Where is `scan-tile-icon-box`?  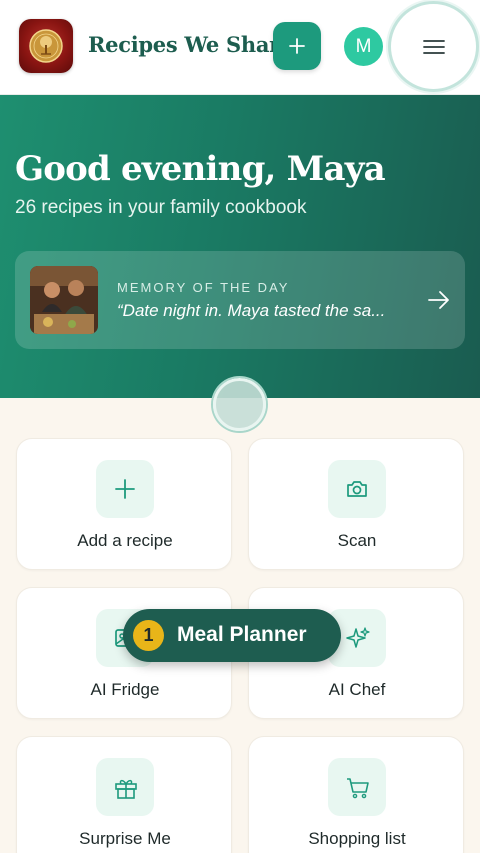
scan-tile-icon-box is located at coordinates (357, 489).